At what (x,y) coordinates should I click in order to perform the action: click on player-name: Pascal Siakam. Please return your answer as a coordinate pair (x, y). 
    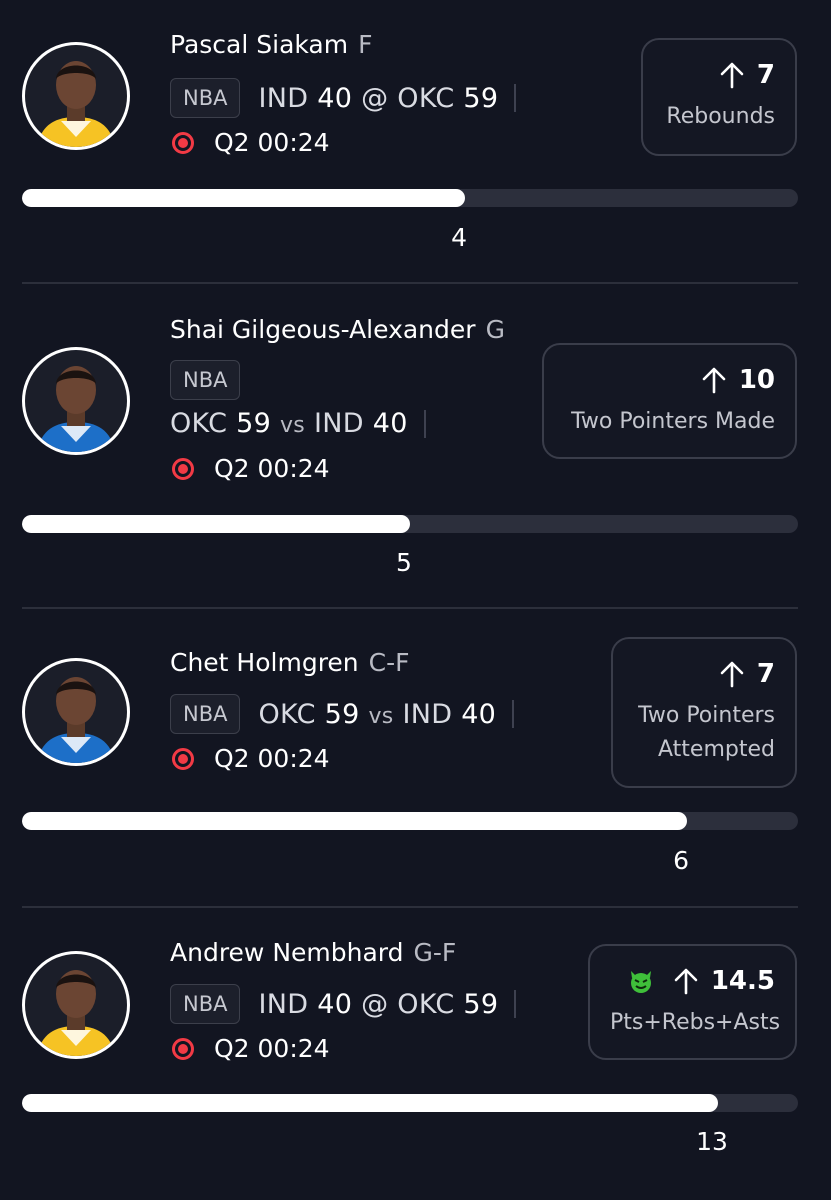
    Looking at the image, I should click on (259, 44).